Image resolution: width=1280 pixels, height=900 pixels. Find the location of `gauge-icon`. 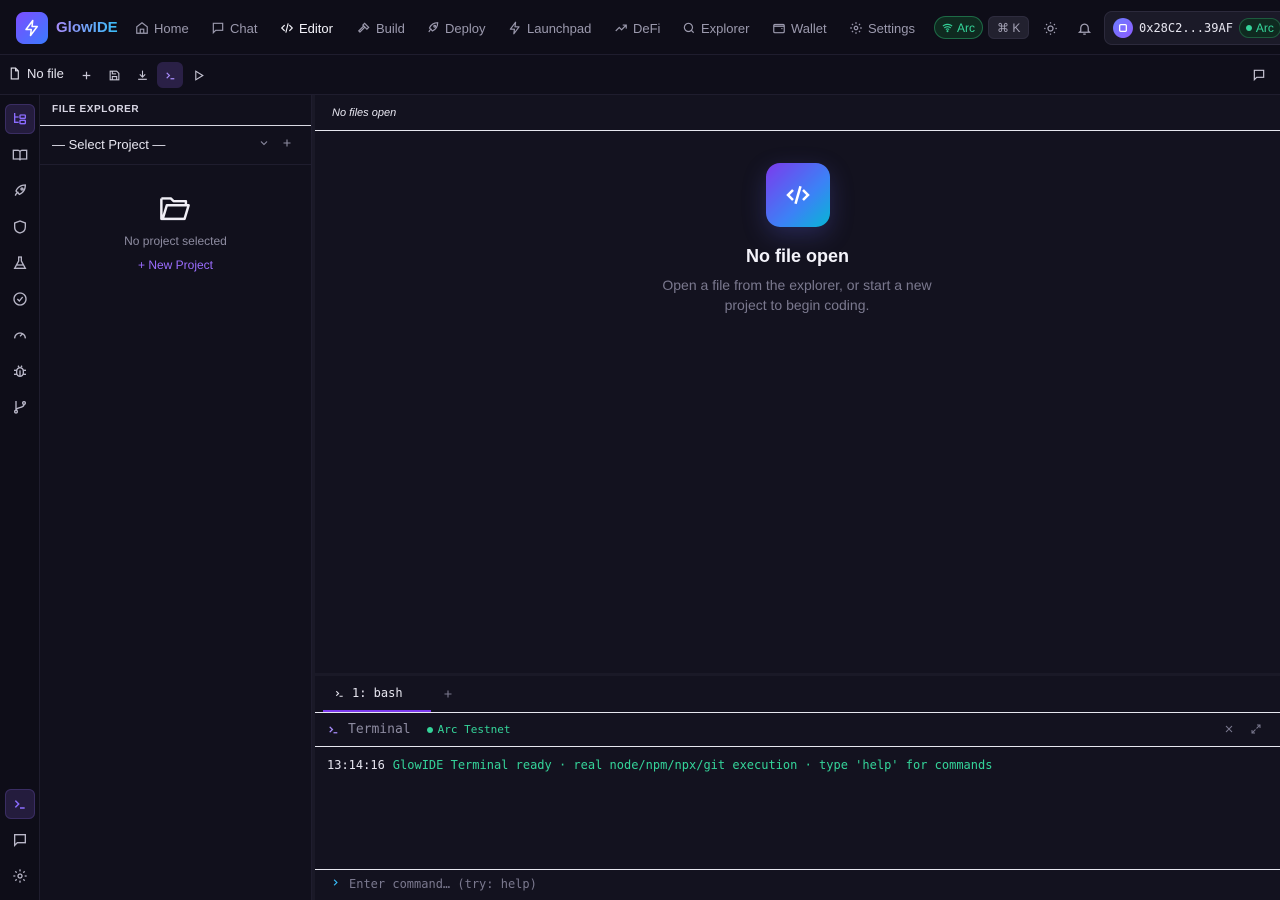

gauge-icon is located at coordinates (20, 335).